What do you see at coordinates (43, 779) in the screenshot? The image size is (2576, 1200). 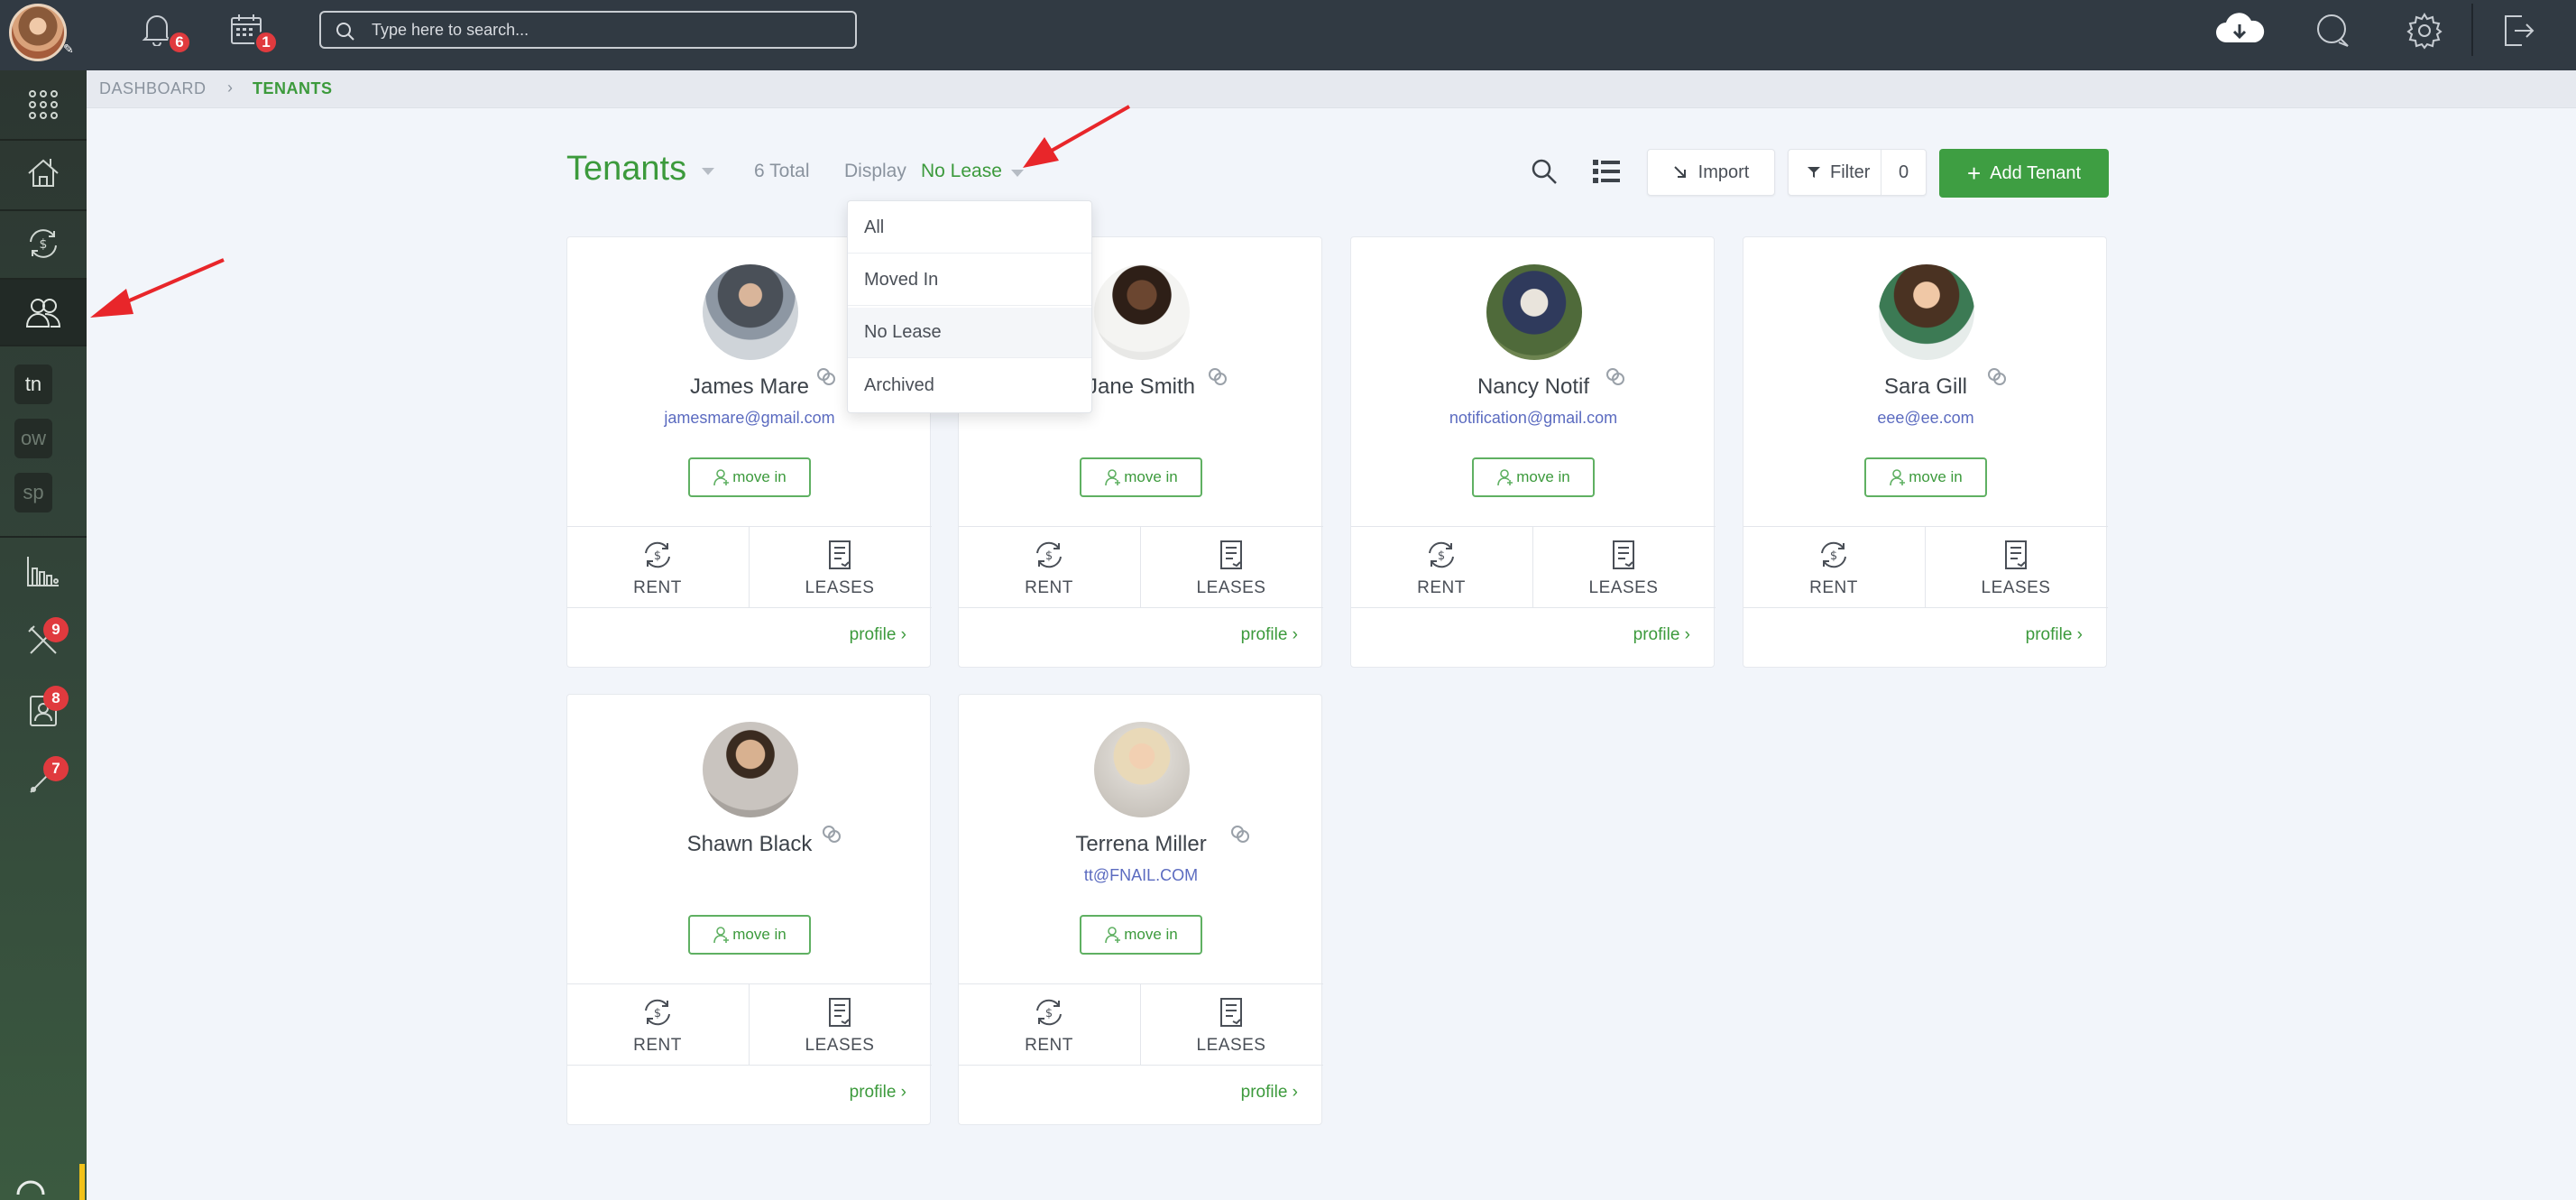 I see `wrench-icon` at bounding box center [43, 779].